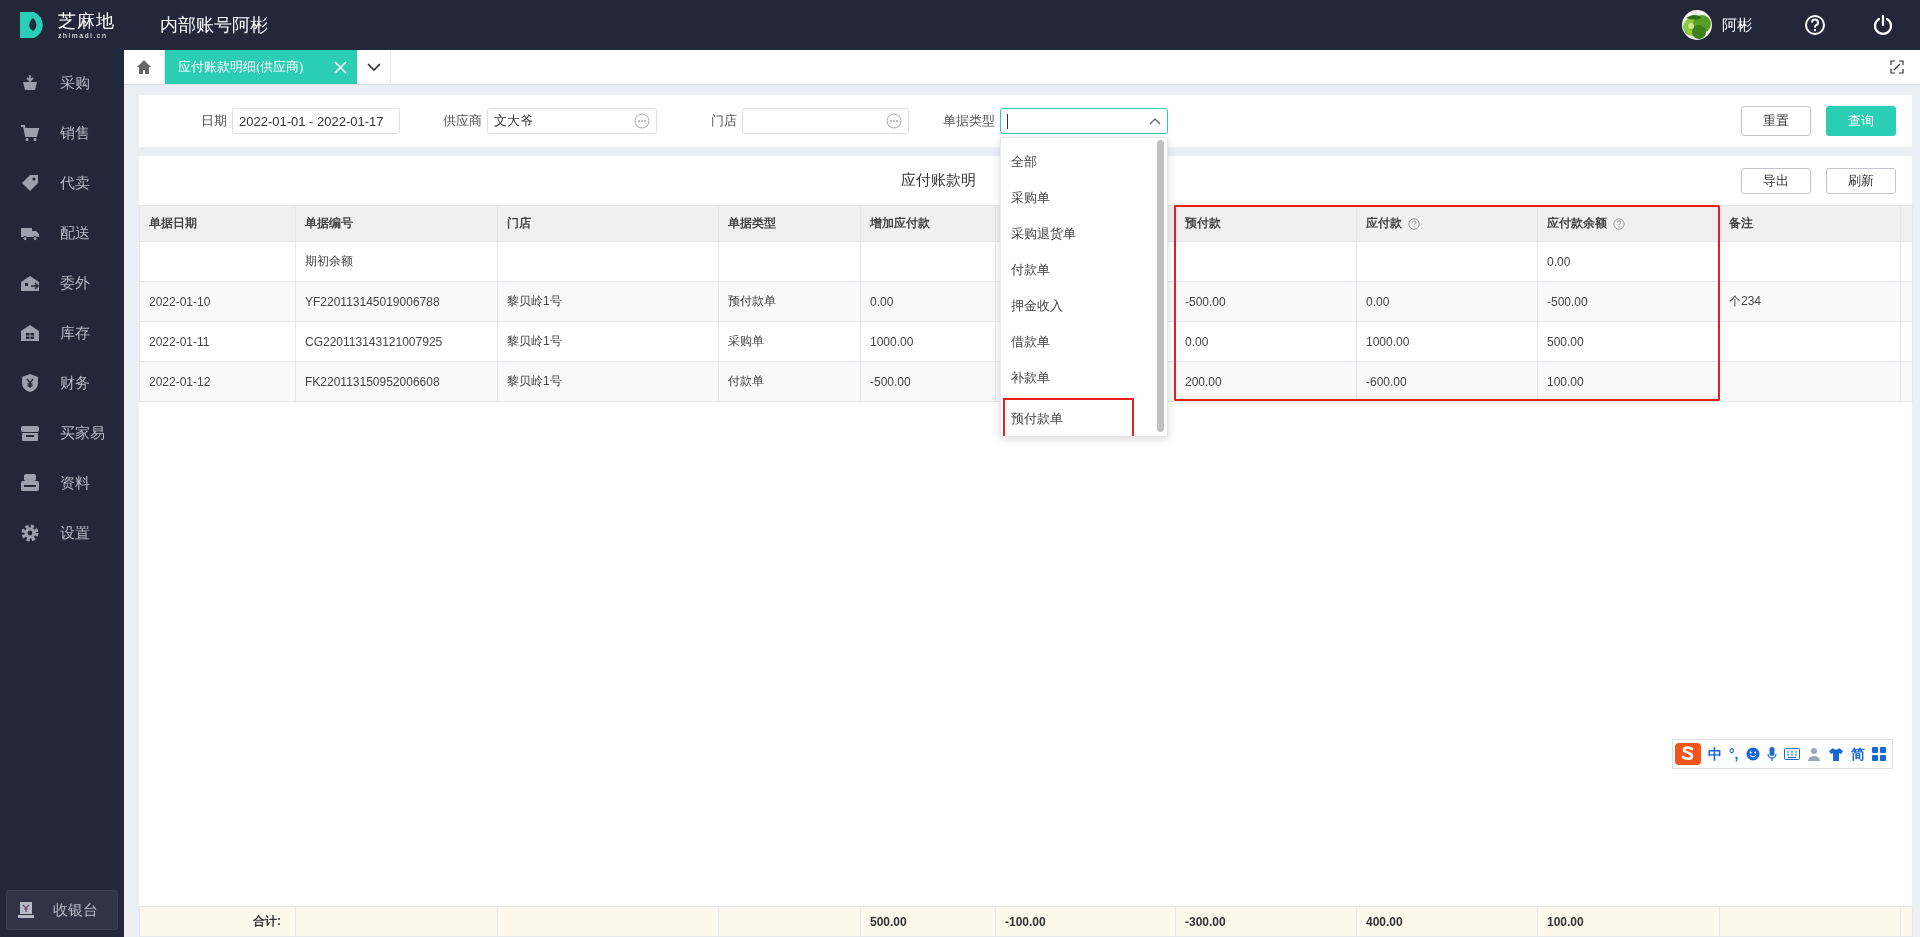  I want to click on home-icon, so click(144, 67).